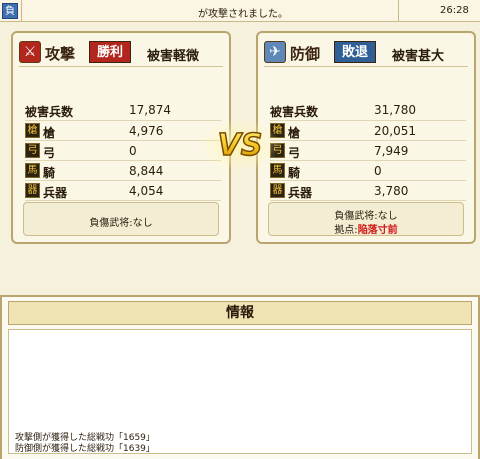 The image size is (480, 459). I want to click on unit-value: 3,780, so click(391, 191).